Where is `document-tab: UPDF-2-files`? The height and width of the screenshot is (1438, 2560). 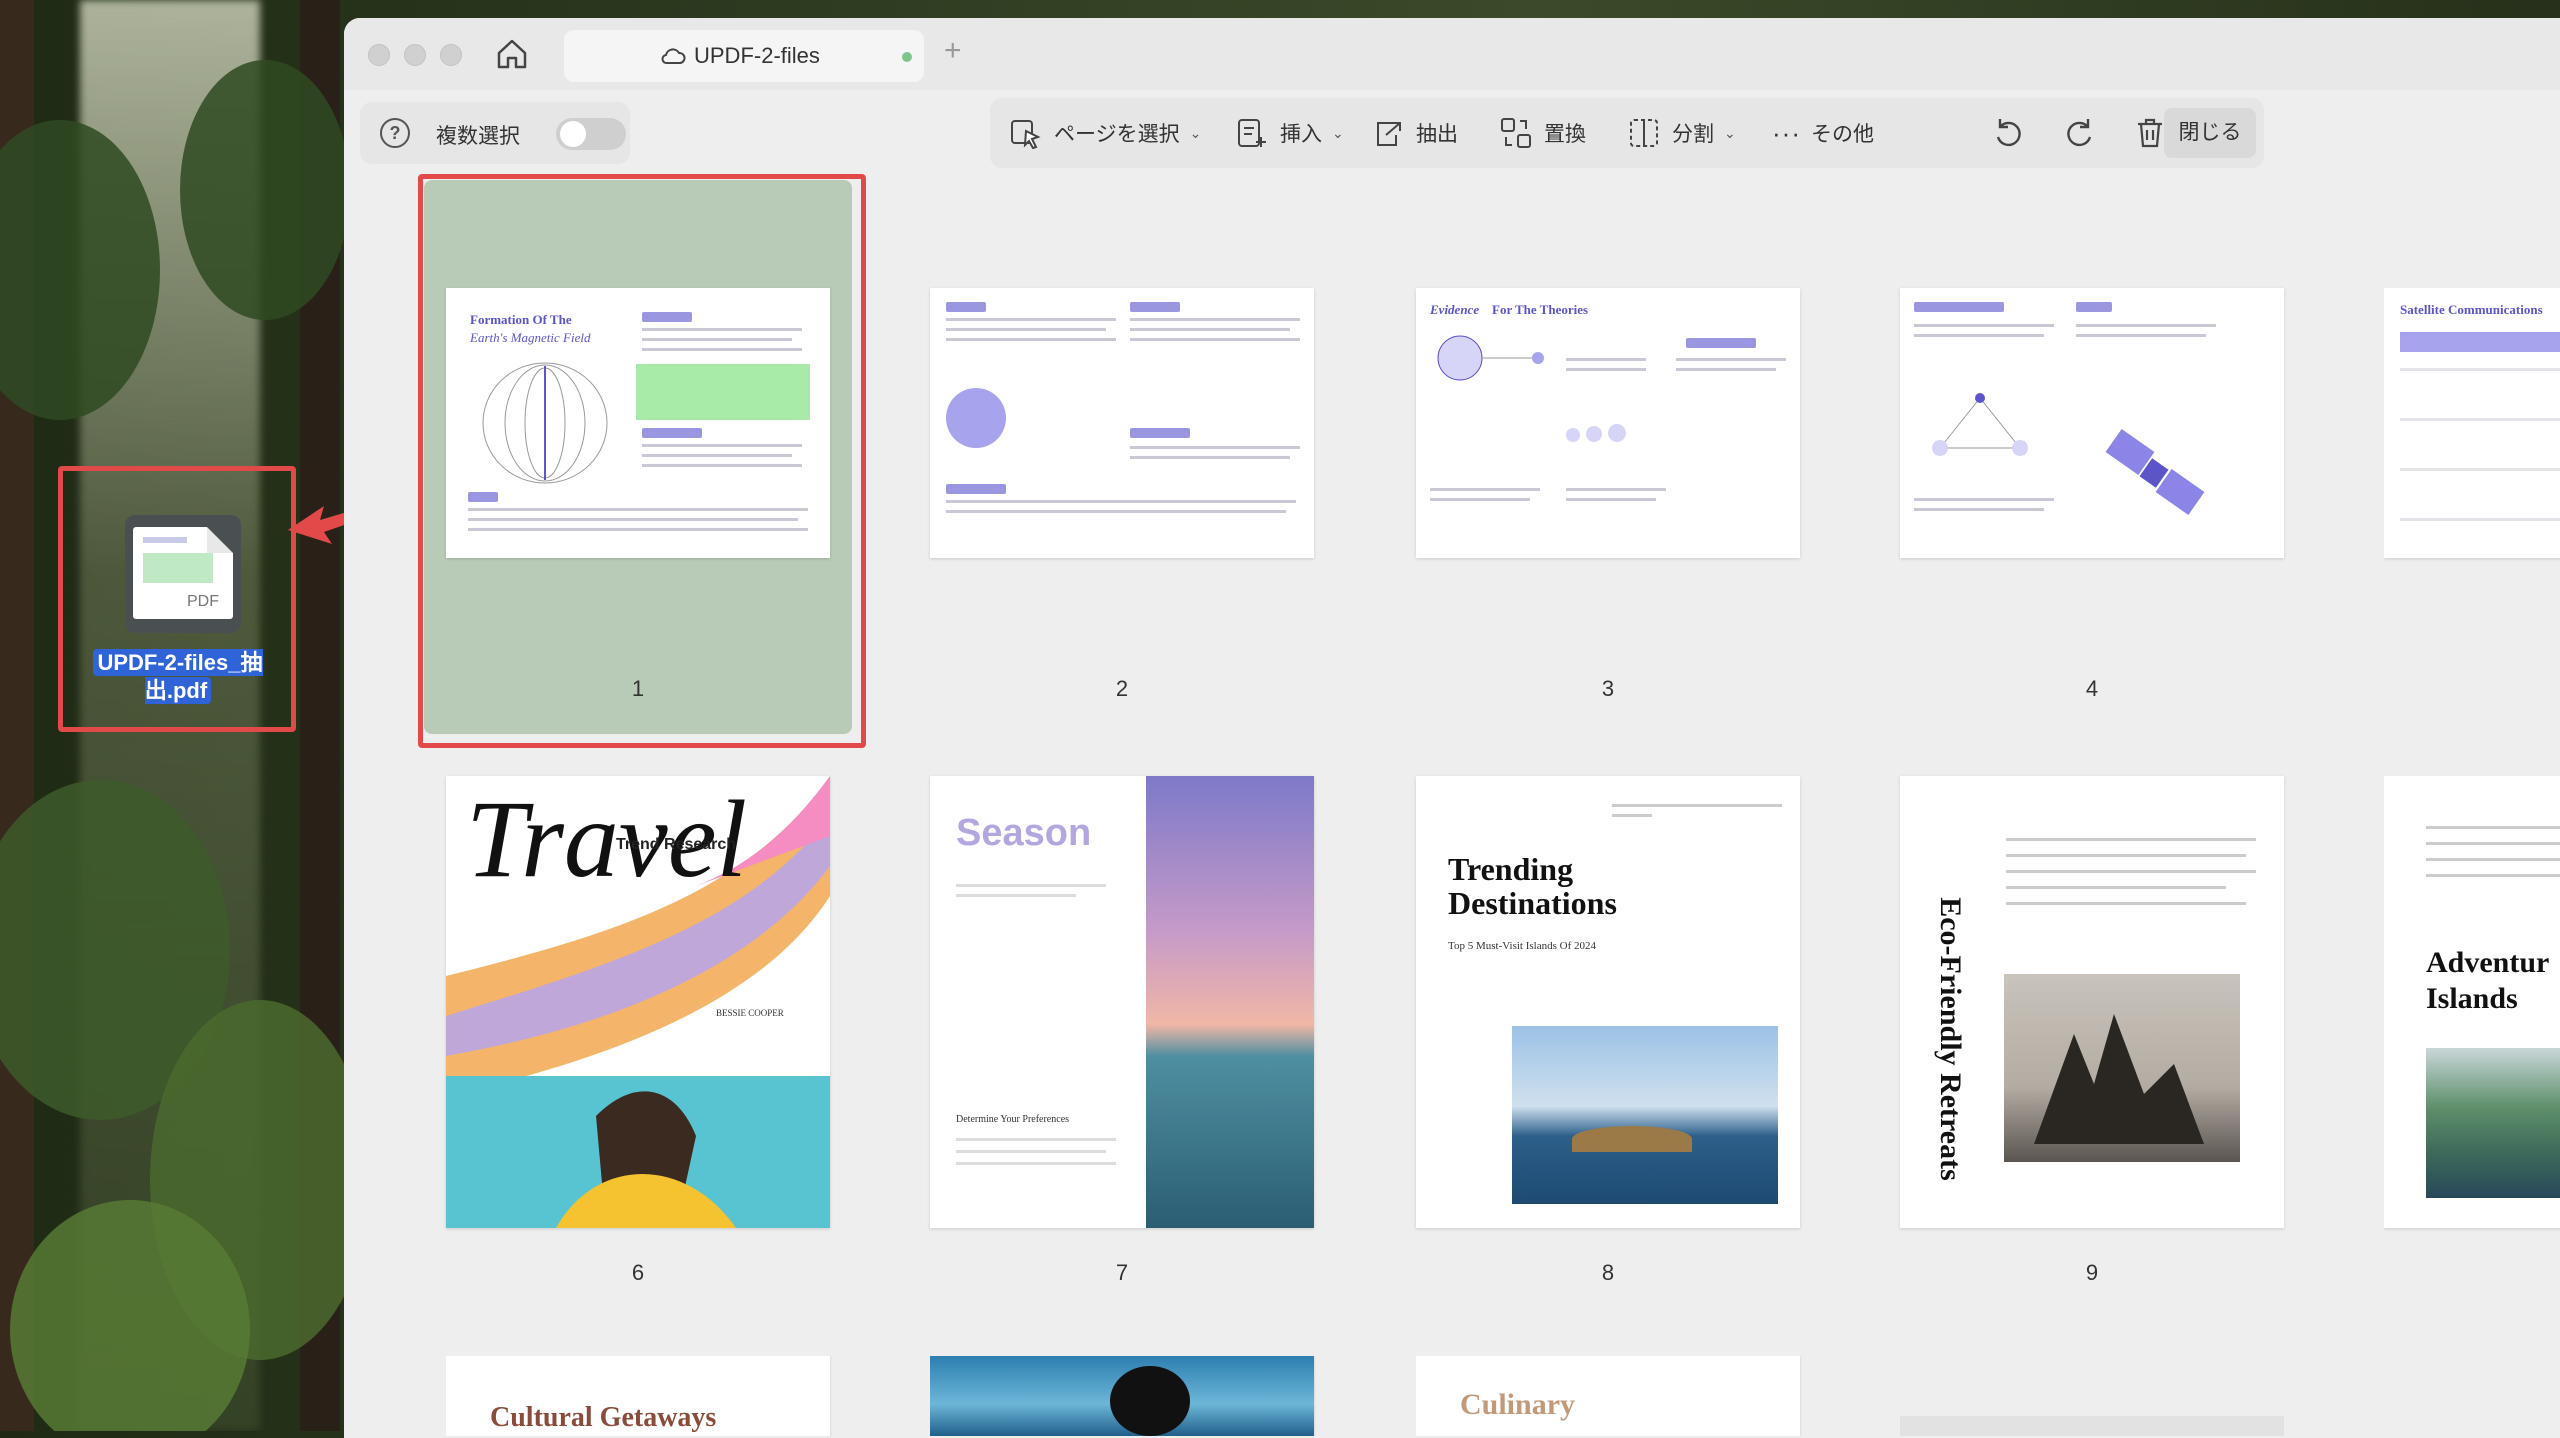 document-tab: UPDF-2-files is located at coordinates (744, 56).